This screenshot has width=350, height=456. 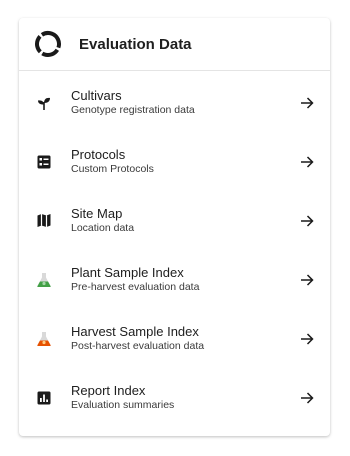 I want to click on bar-chart-icon, so click(x=44, y=398).